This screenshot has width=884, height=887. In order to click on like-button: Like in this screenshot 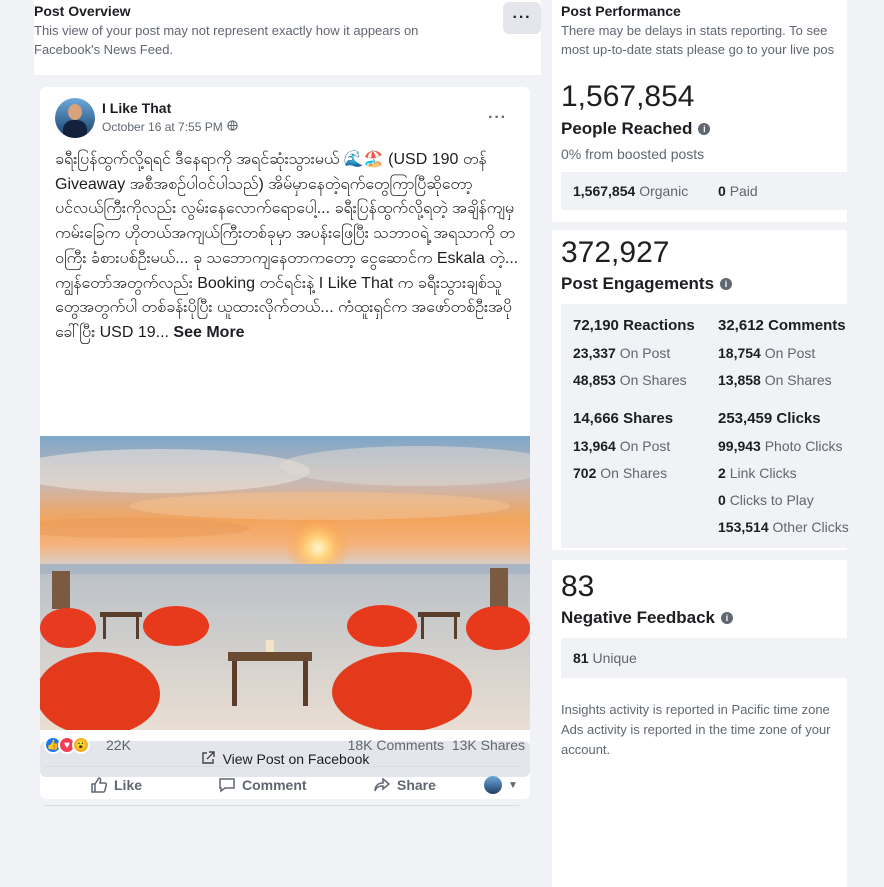, I will do `click(116, 785)`.